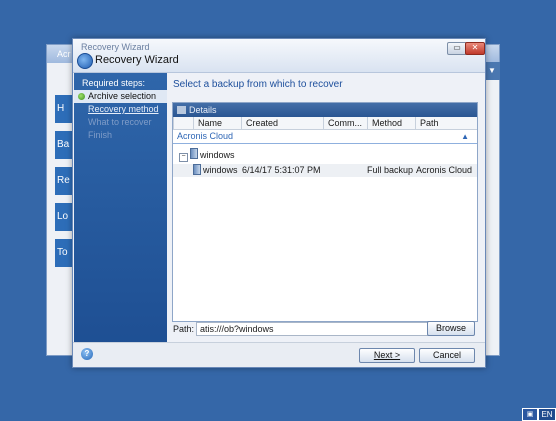  I want to click on column-header-path: Path, so click(445, 123).